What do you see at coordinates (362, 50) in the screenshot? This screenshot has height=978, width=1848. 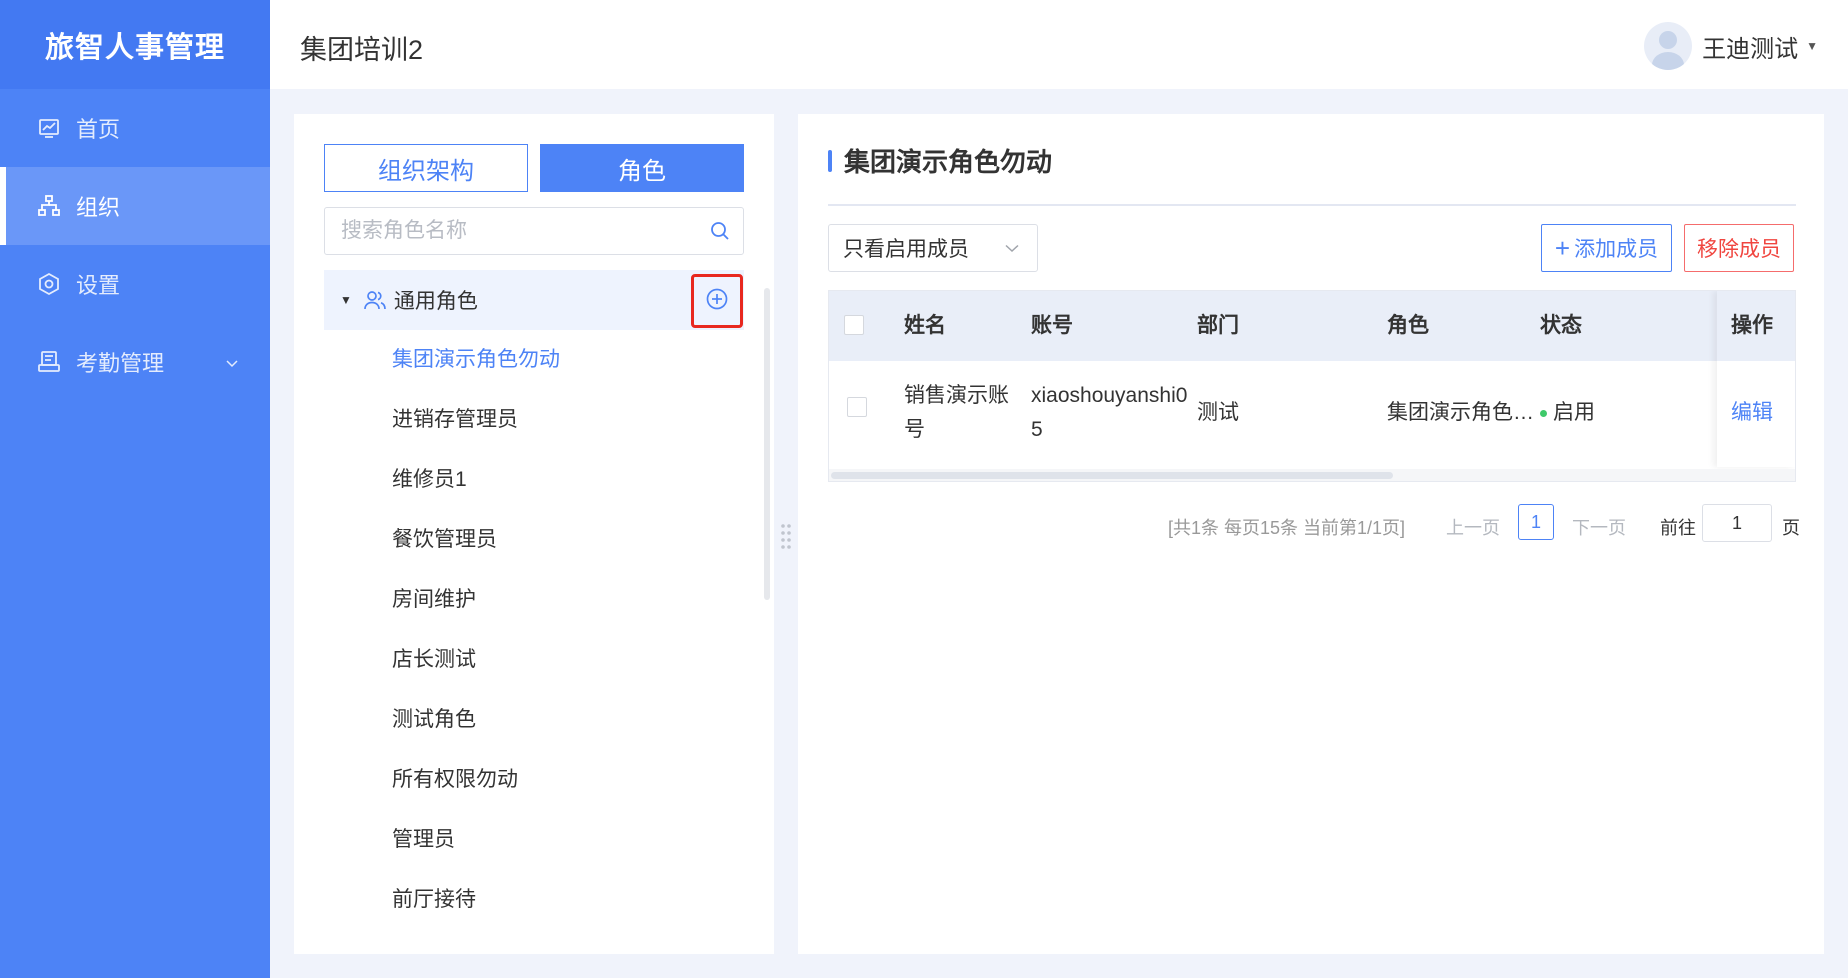 I see `page-title: 集团培训2` at bounding box center [362, 50].